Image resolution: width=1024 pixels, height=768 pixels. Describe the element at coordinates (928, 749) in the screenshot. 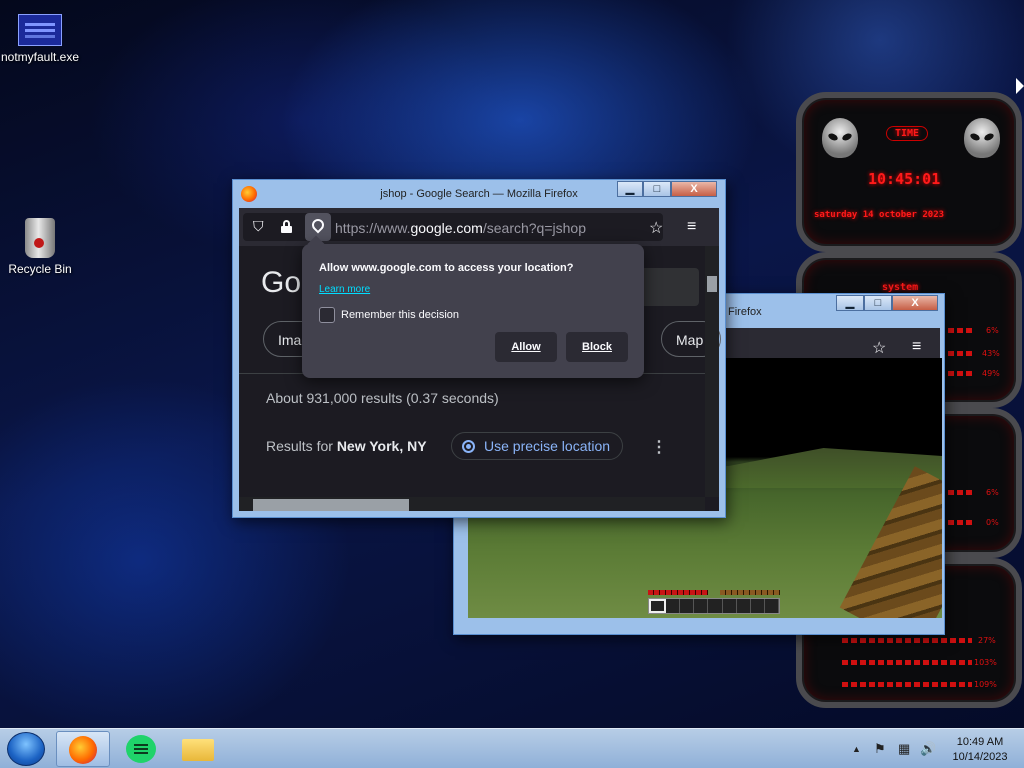

I see `volume-icon: 🔊` at that location.